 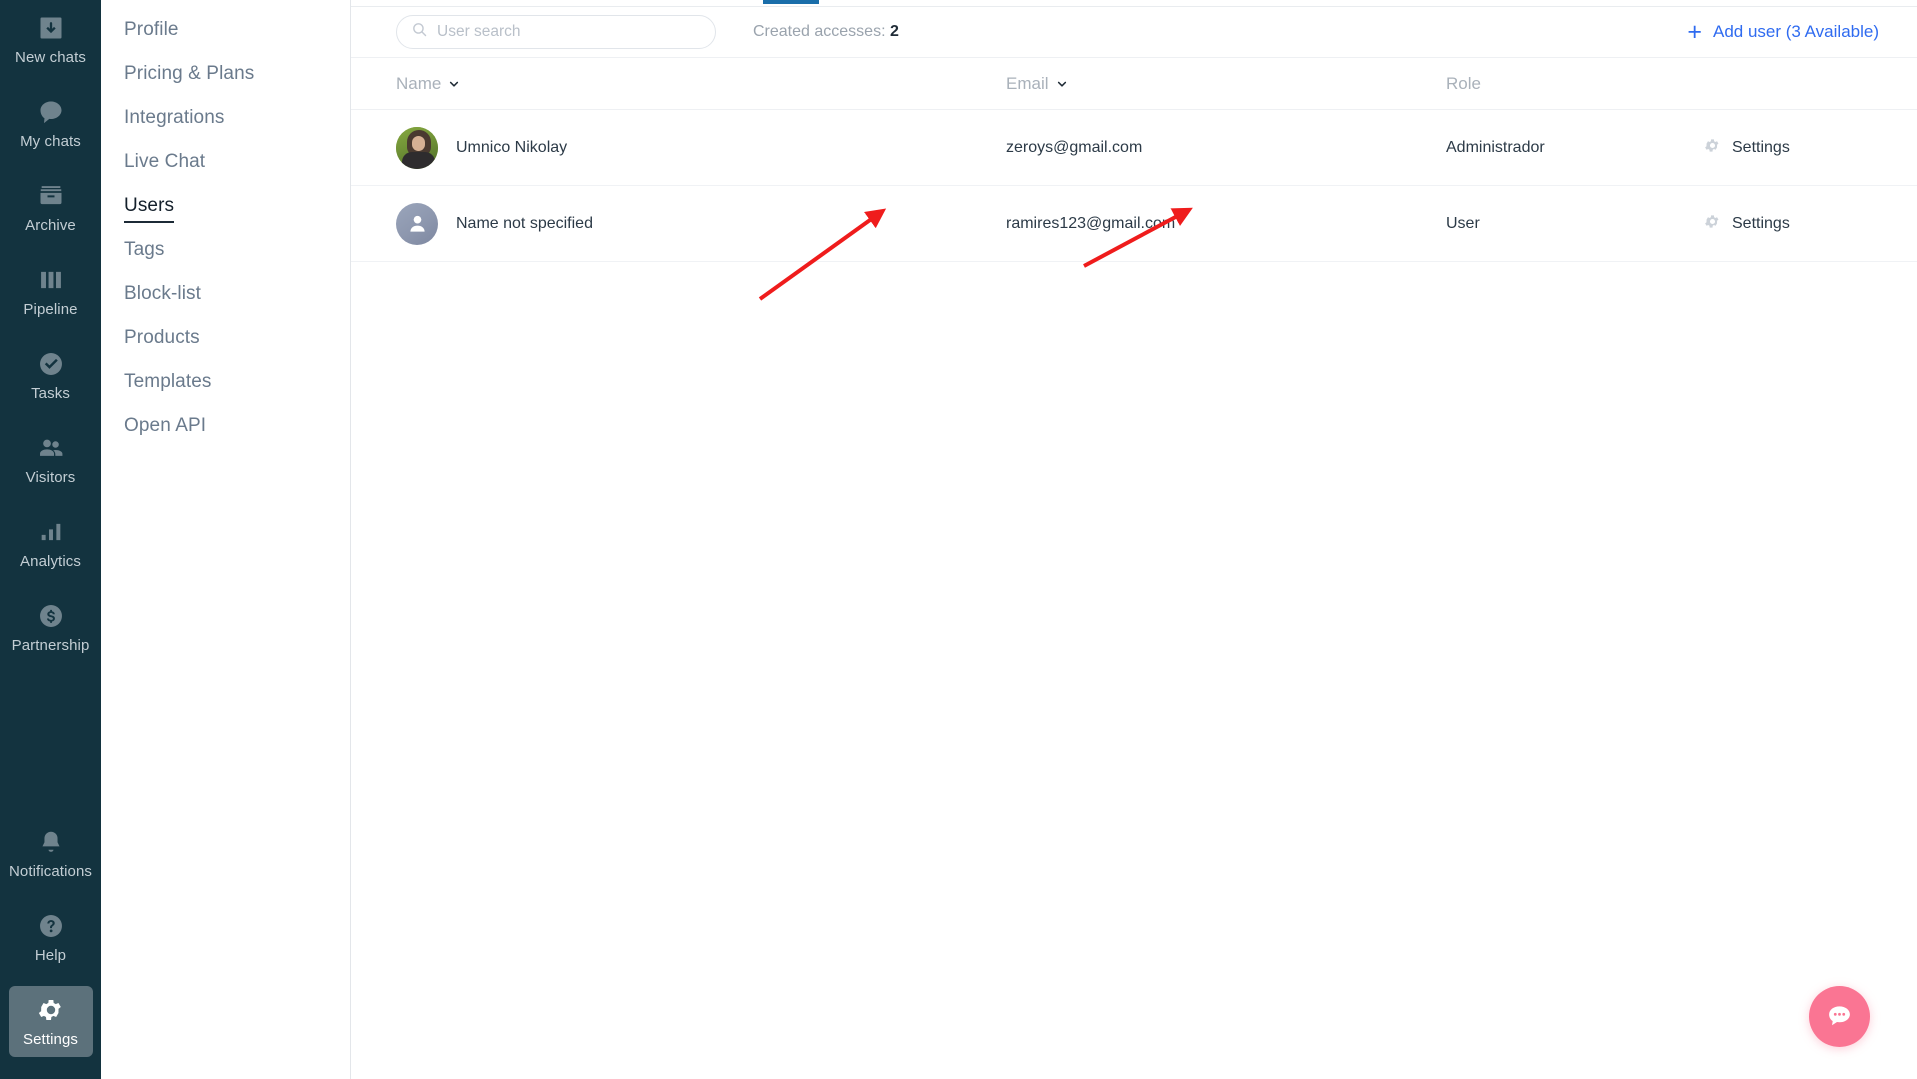 What do you see at coordinates (144, 249) in the screenshot?
I see `subnav-item-label: Tags` at bounding box center [144, 249].